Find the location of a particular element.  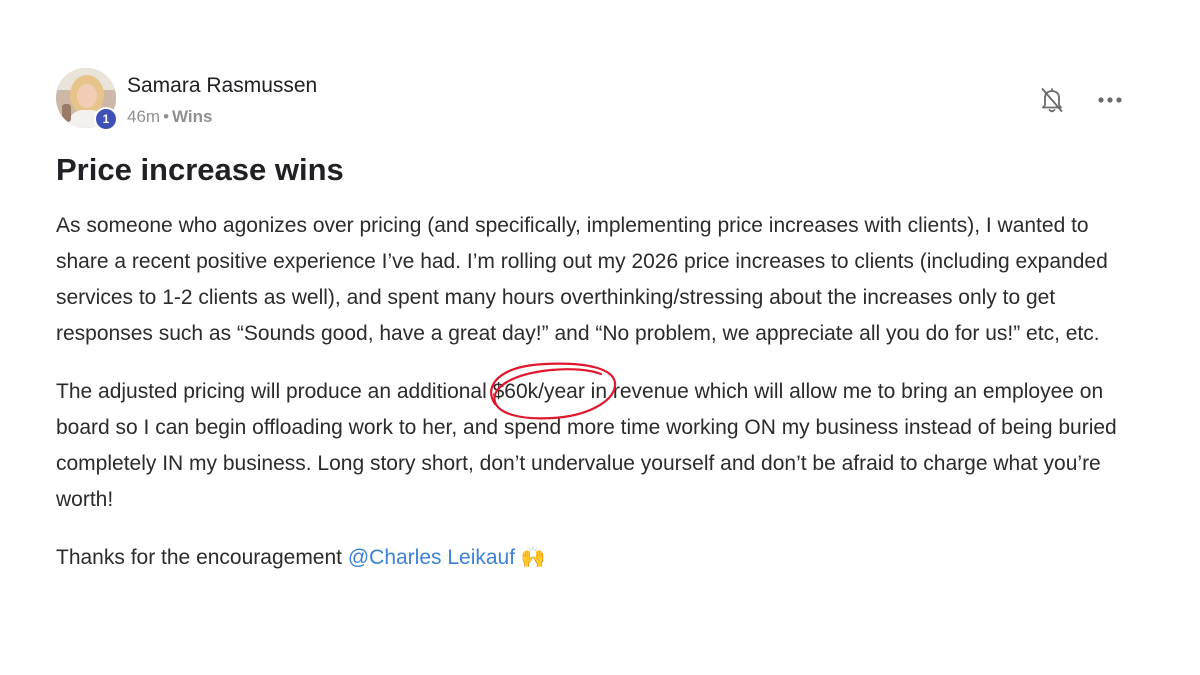

post-header: 1 Samara Rasmussen 46m • Wins is located at coordinates (601, 99).